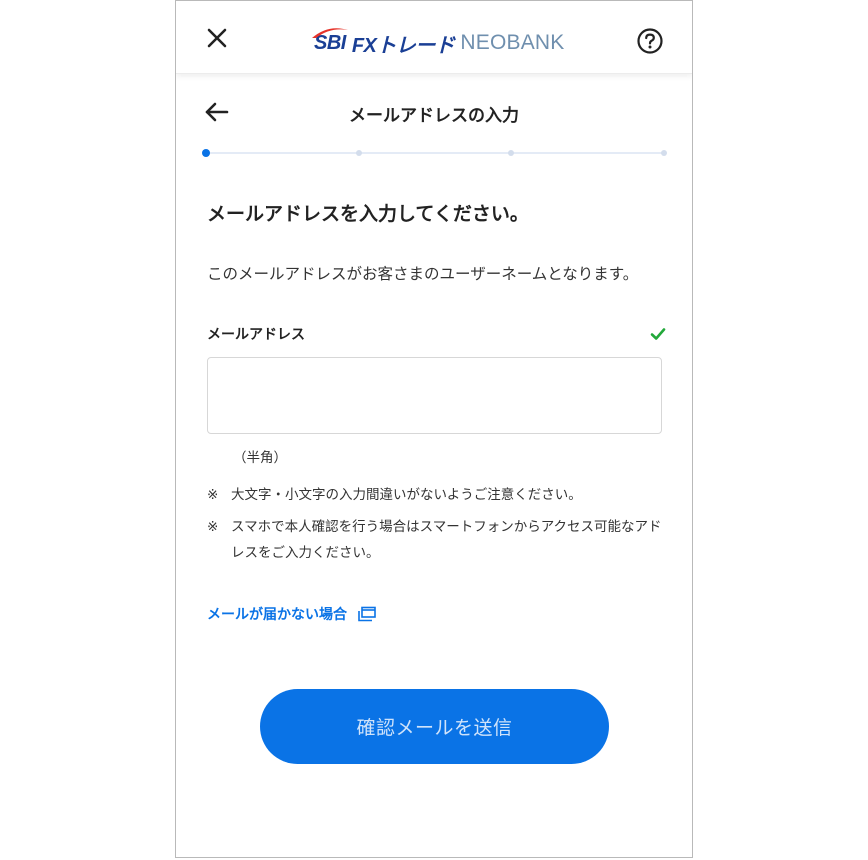 This screenshot has height=860, width=868. Describe the element at coordinates (436, 334) in the screenshot. I see `email-label-row: メールアドレス` at that location.